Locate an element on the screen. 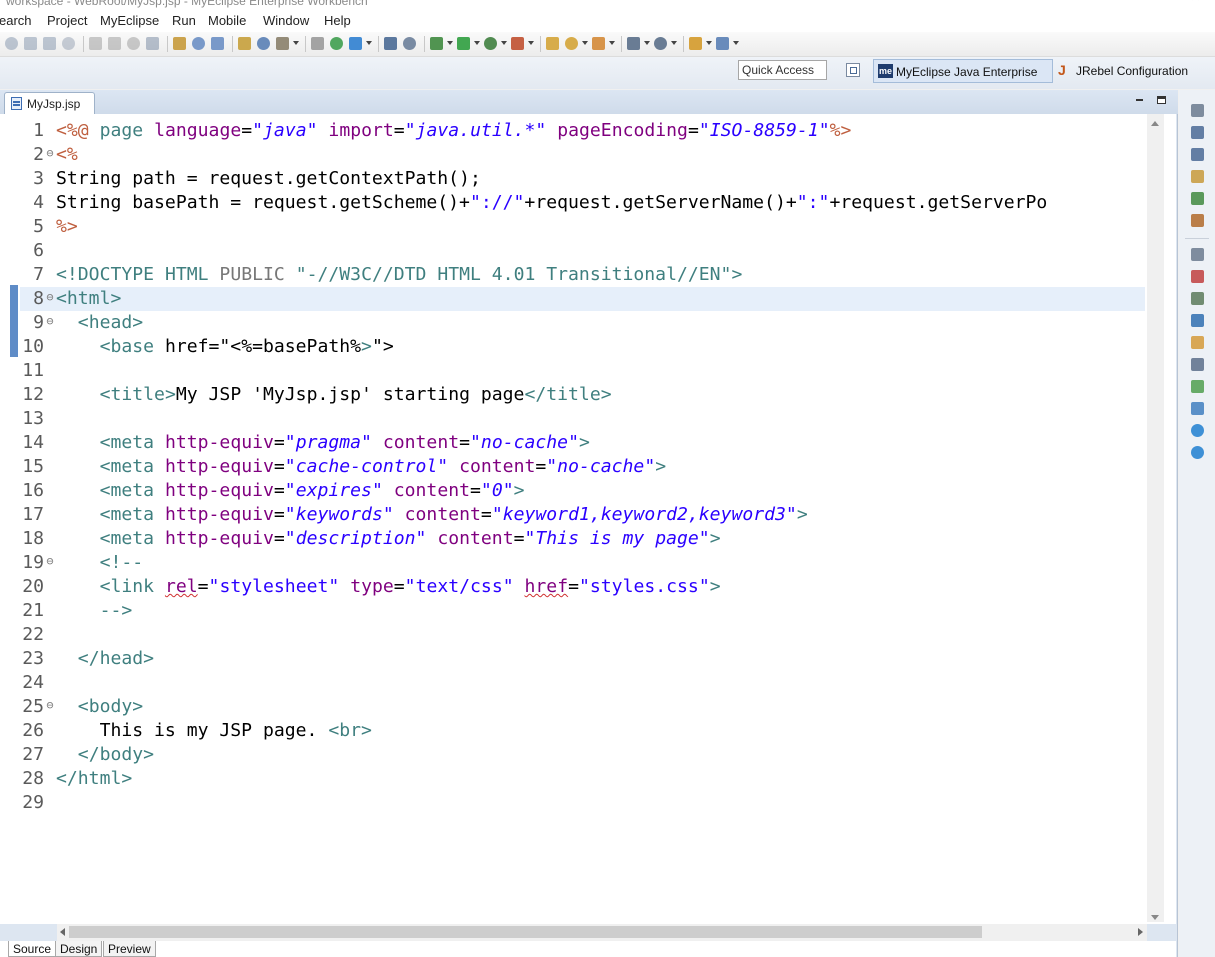 Image resolution: width=1215 pixels, height=957 pixels. terminate-icon is located at coordinates (49, 43).